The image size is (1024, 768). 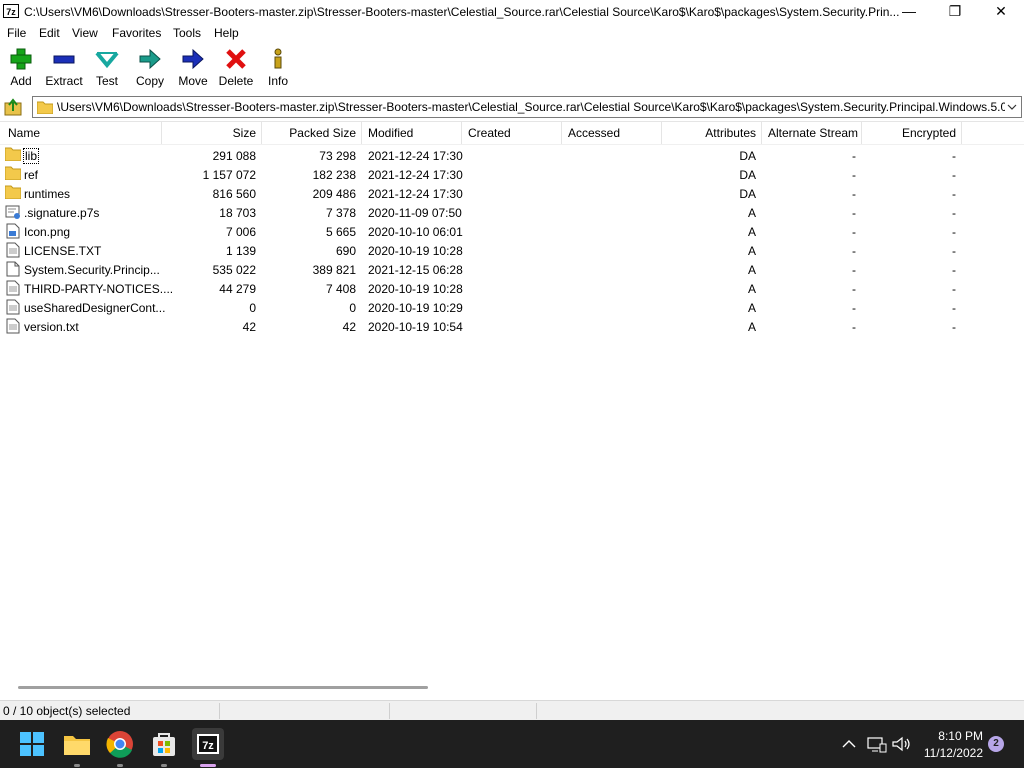 I want to click on extract-button: Extract, so click(x=64, y=69).